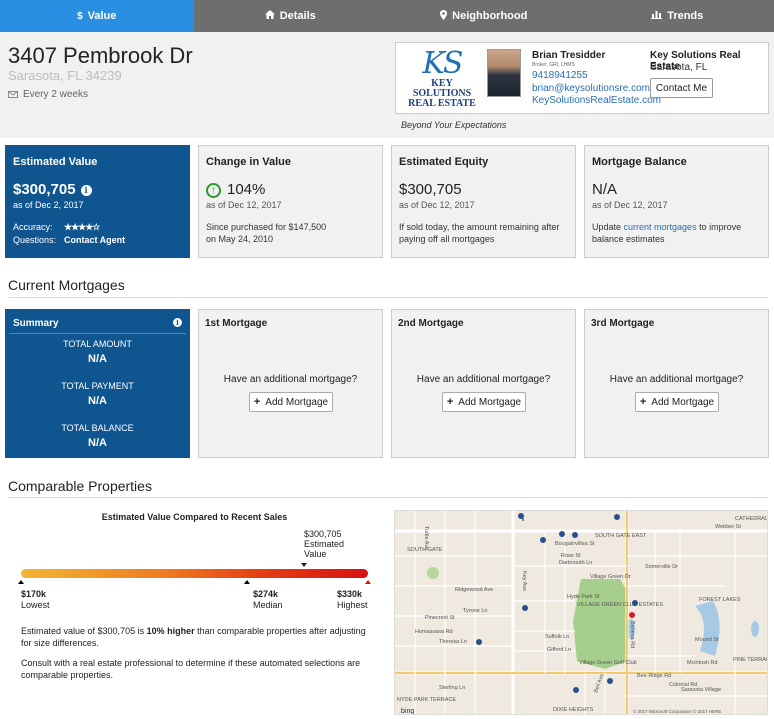  I want to click on svg-text: Bell Ave, so click(599, 683).